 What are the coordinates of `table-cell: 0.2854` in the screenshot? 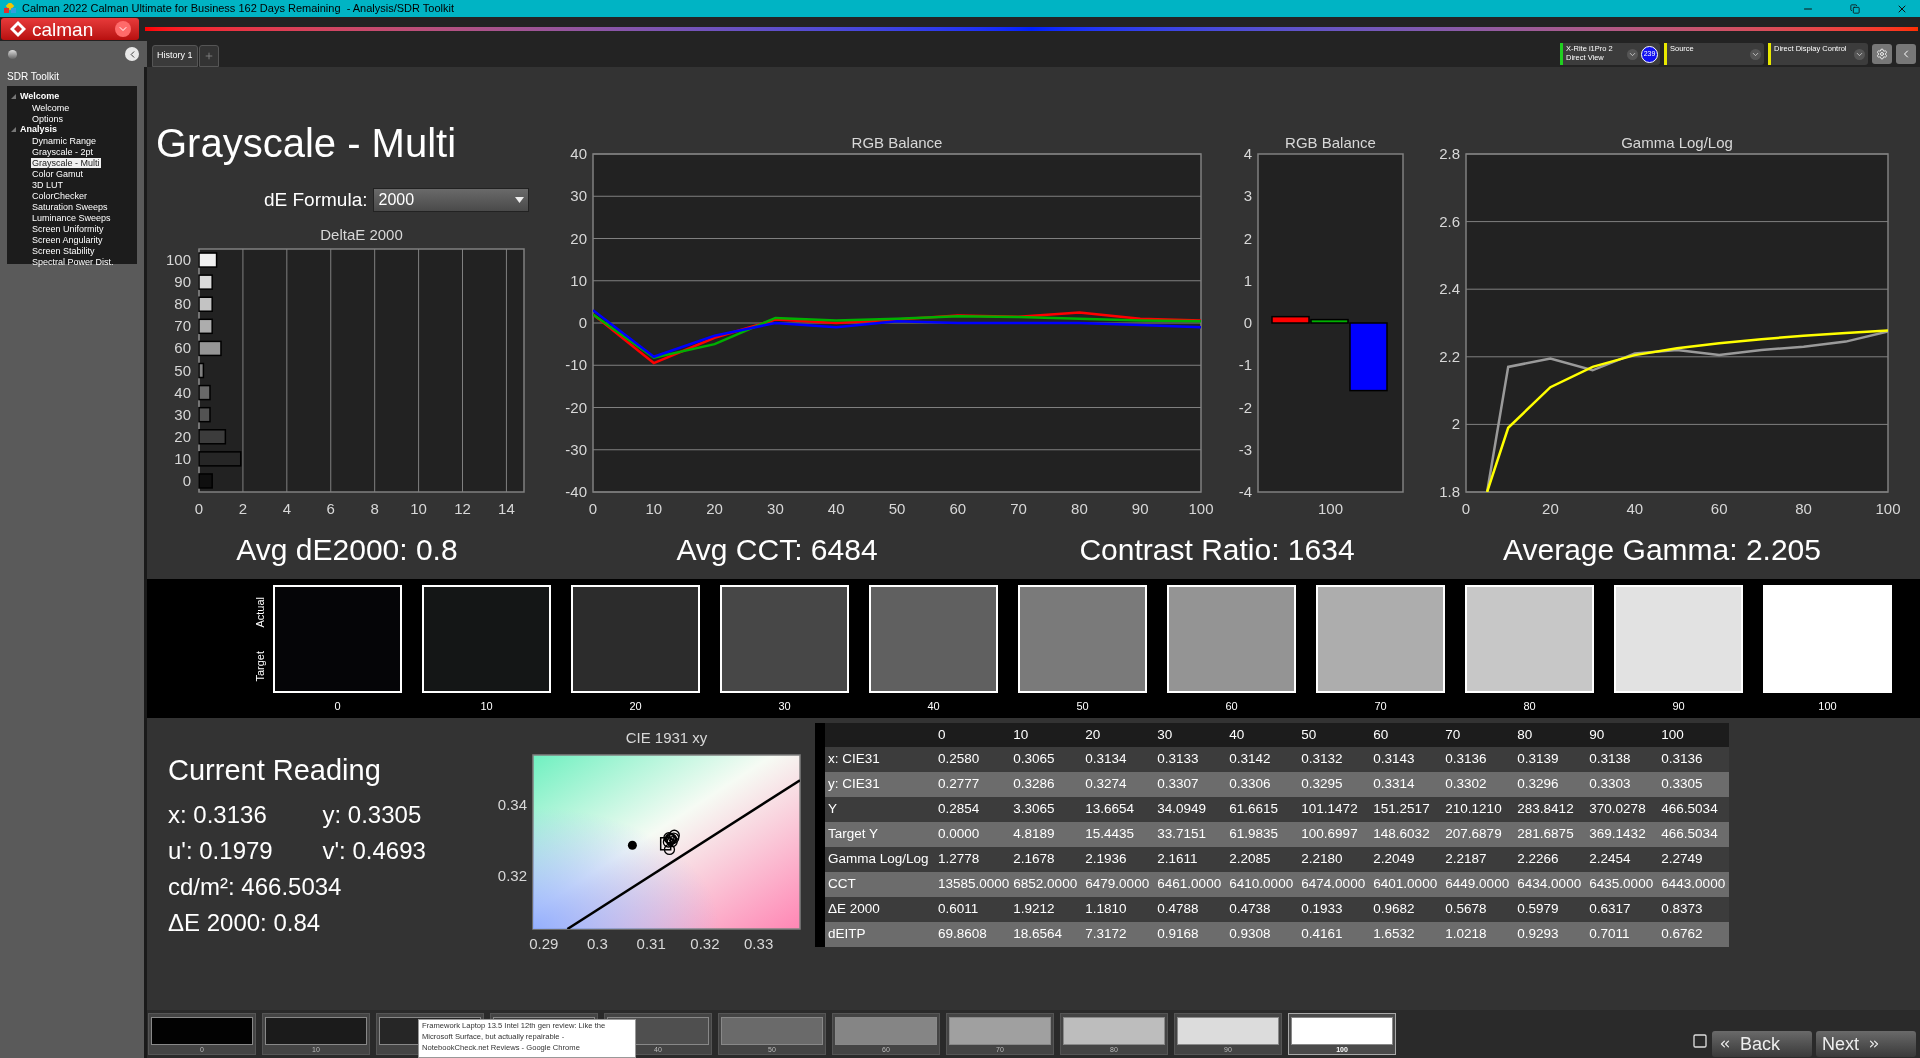 It's located at (972, 809).